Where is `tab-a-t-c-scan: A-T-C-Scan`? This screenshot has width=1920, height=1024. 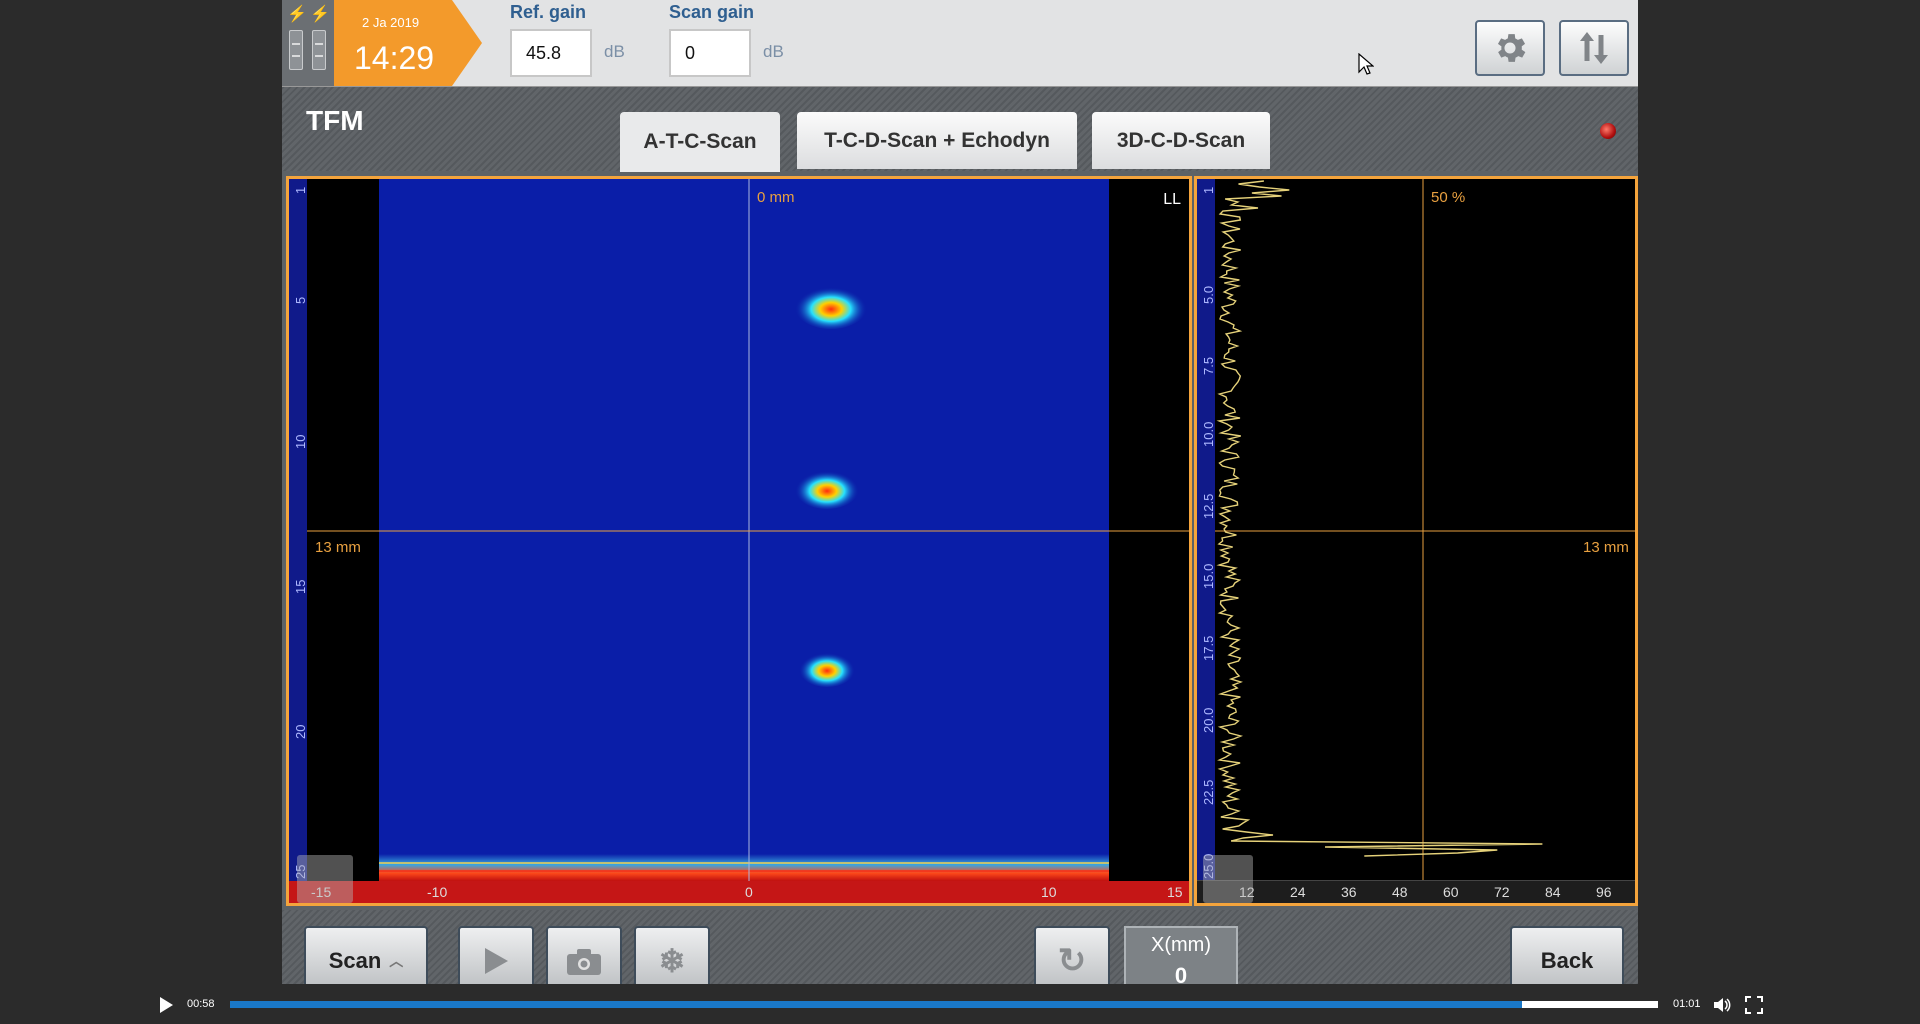
tab-a-t-c-scan: A-T-C-Scan is located at coordinates (700, 142).